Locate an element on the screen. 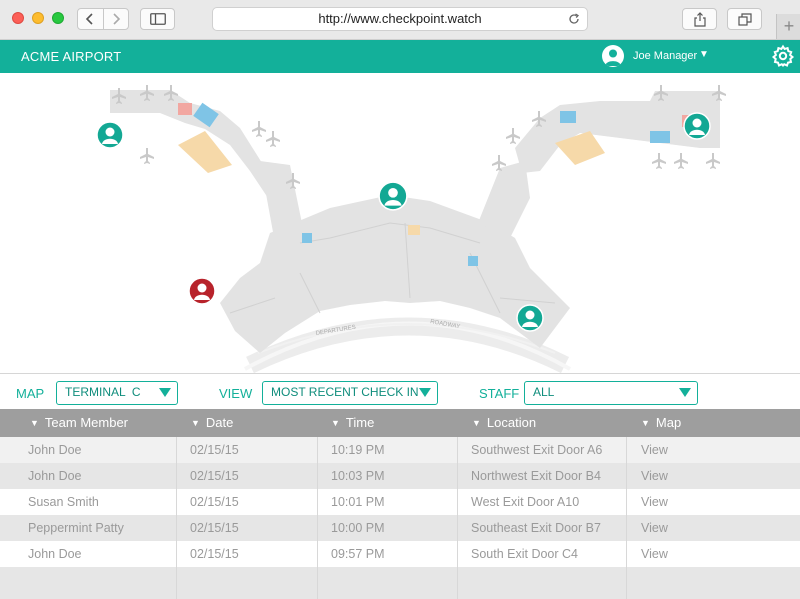  map-select: TERMINAL C is located at coordinates (117, 393).